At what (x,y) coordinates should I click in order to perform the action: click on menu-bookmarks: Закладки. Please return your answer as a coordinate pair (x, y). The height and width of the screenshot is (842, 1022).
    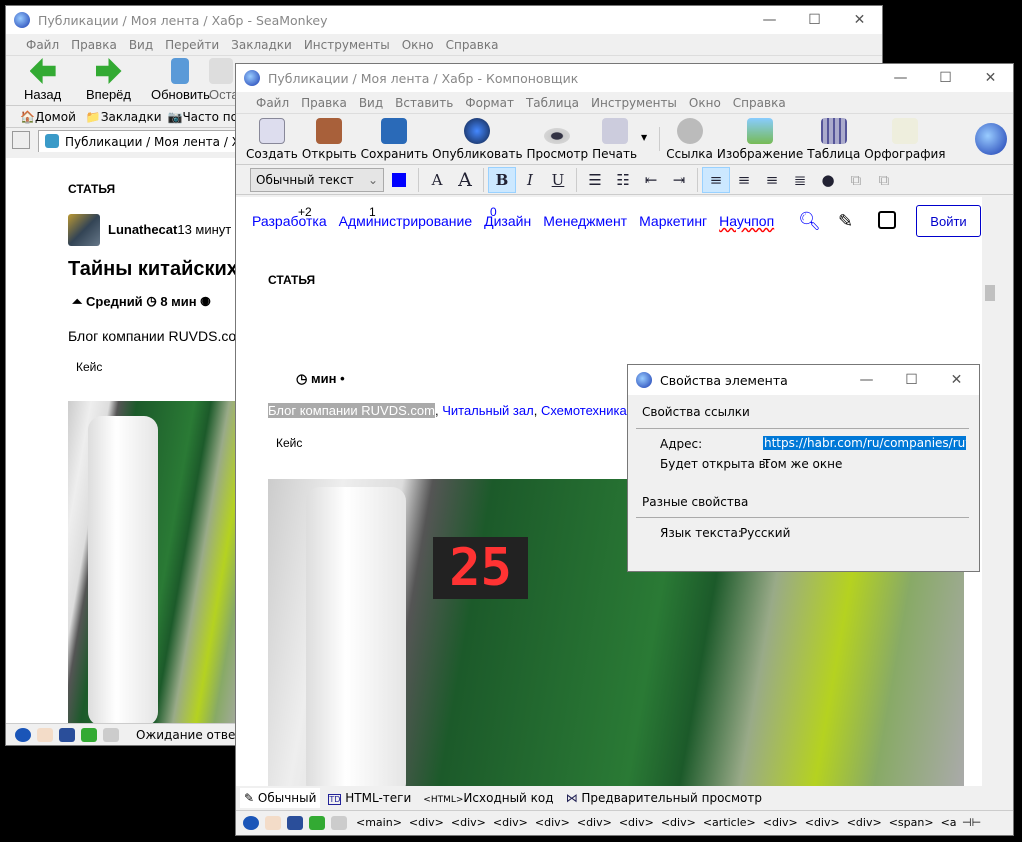
    Looking at the image, I should click on (261, 45).